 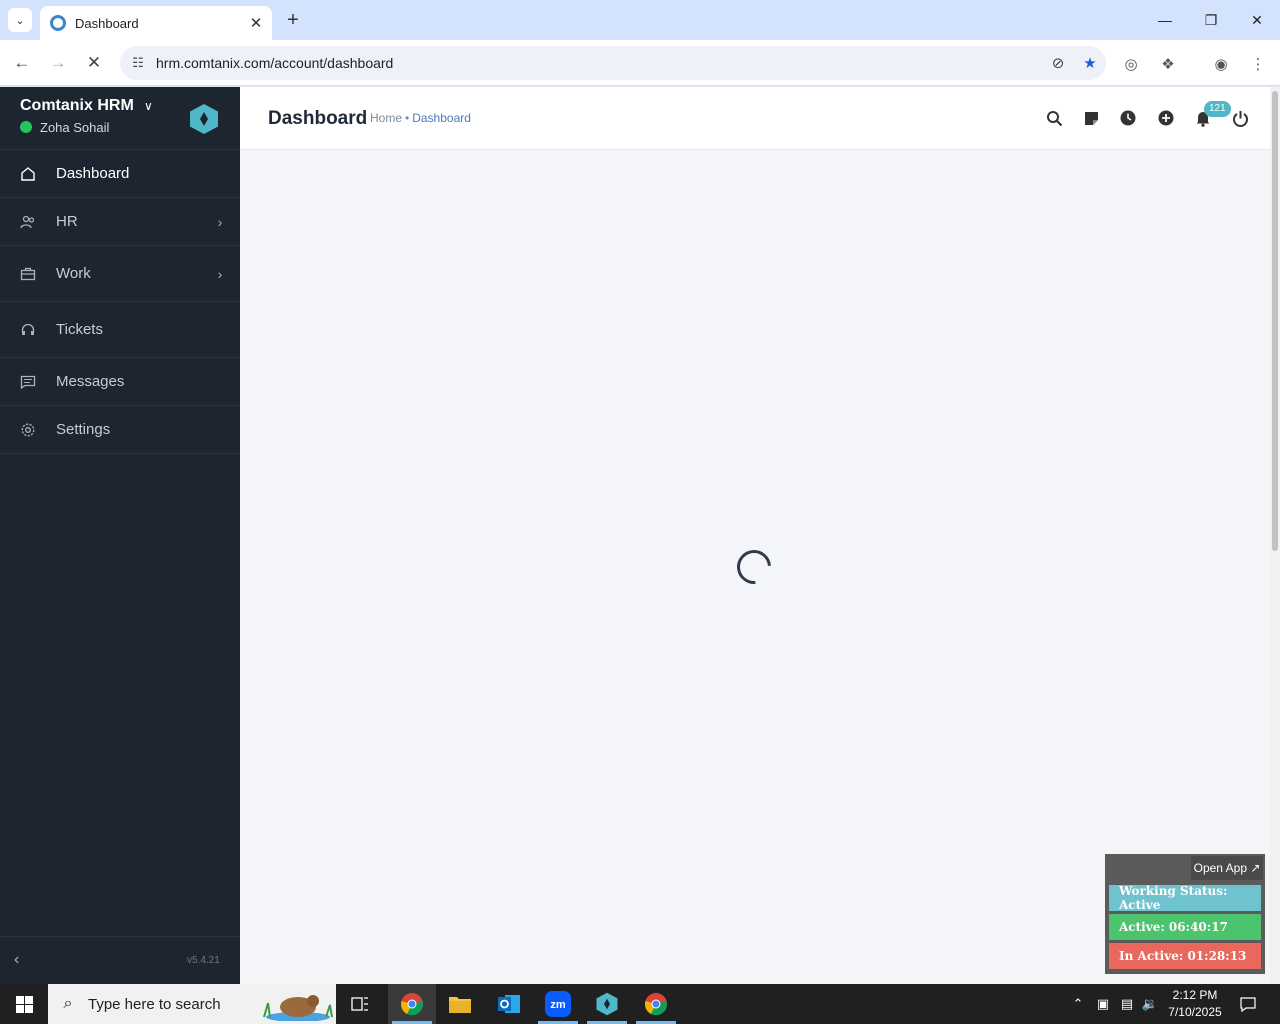 I want to click on back-button: ←, so click(x=22, y=63).